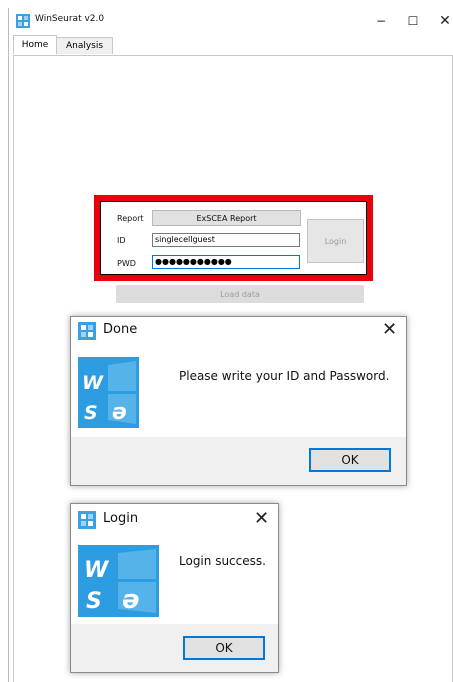 The height and width of the screenshot is (682, 453). Describe the element at coordinates (284, 376) in the screenshot. I see `dialog-message: Please write your ID and Password.` at that location.